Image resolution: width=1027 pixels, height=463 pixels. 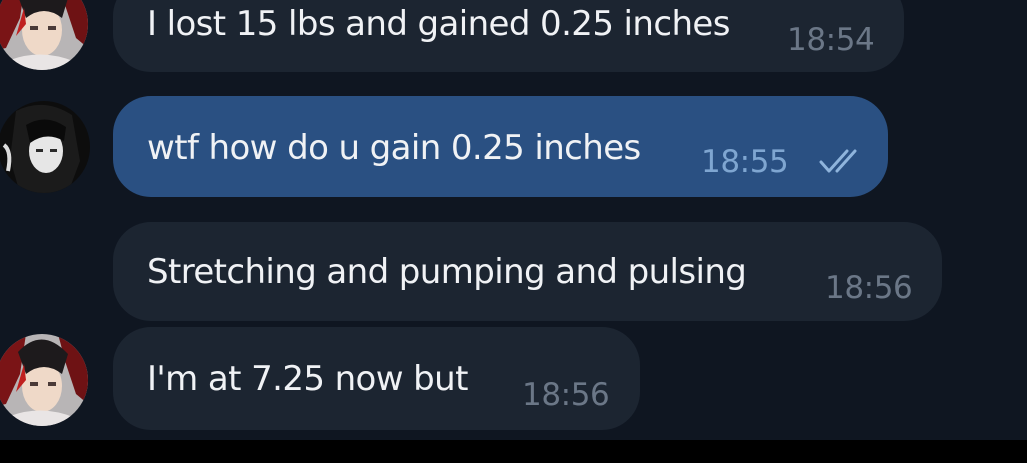 What do you see at coordinates (838, 161) in the screenshot?
I see `double-check-icon` at bounding box center [838, 161].